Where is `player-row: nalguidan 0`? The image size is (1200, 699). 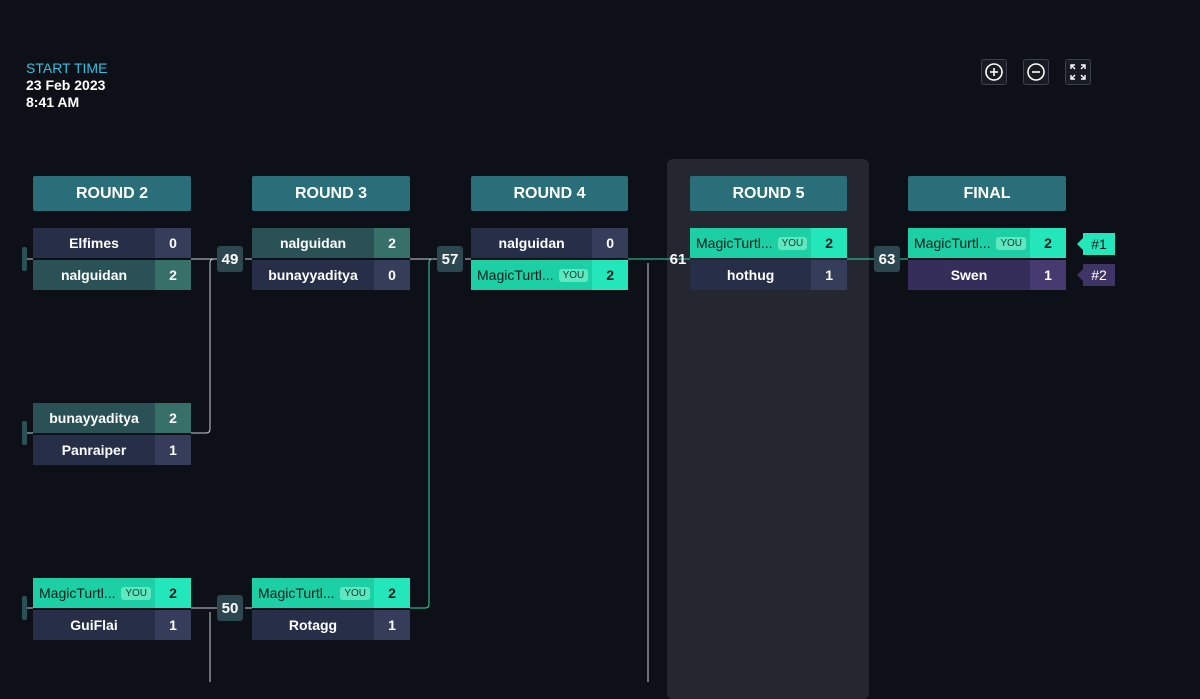
player-row: nalguidan 0 is located at coordinates (549, 243).